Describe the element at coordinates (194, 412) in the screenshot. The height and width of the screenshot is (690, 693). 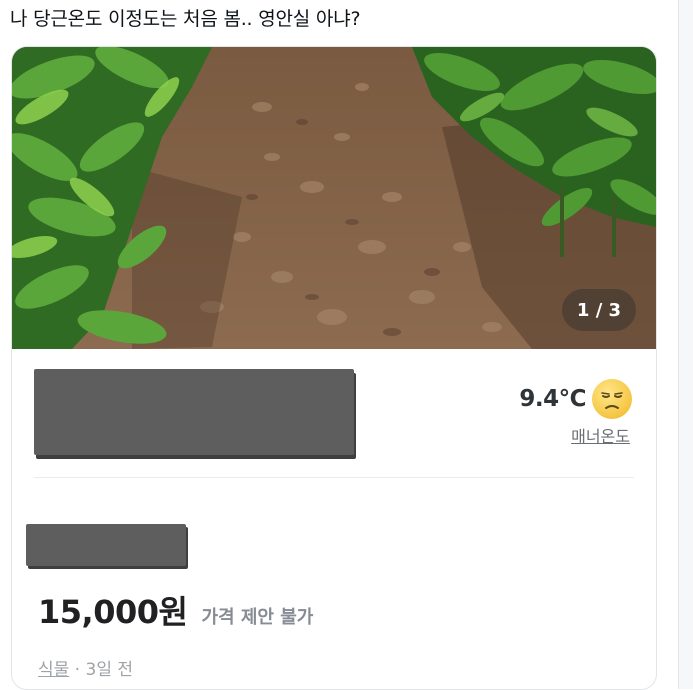
I see `seller-info-redacted` at that location.